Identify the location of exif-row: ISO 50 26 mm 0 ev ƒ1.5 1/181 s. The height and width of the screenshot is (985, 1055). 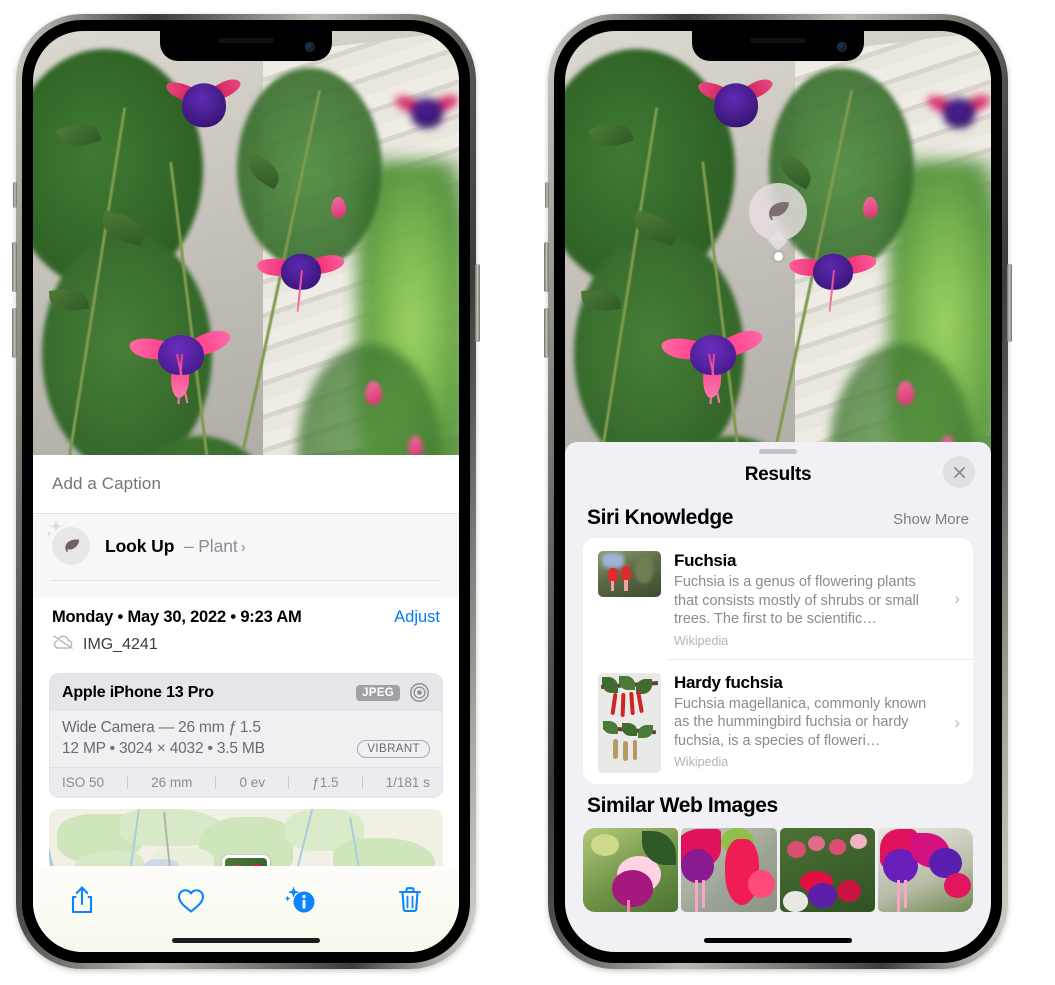
(246, 782).